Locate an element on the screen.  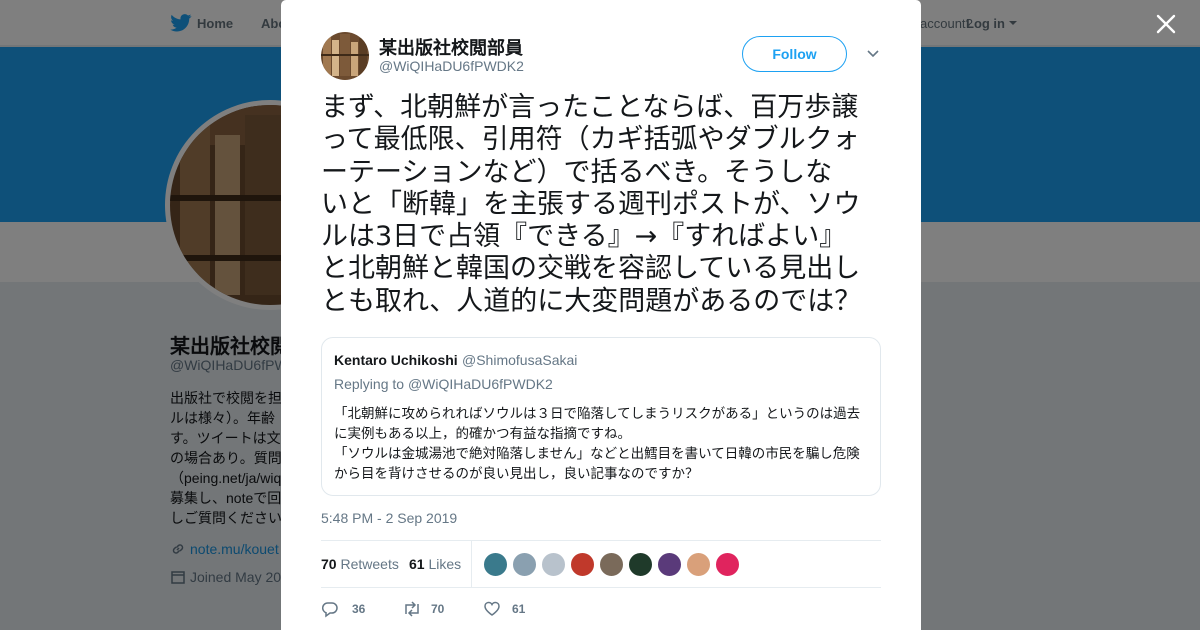
tweet-text-line: とも取れ、人道的に大変問題があるのでは？ is located at coordinates (591, 301).